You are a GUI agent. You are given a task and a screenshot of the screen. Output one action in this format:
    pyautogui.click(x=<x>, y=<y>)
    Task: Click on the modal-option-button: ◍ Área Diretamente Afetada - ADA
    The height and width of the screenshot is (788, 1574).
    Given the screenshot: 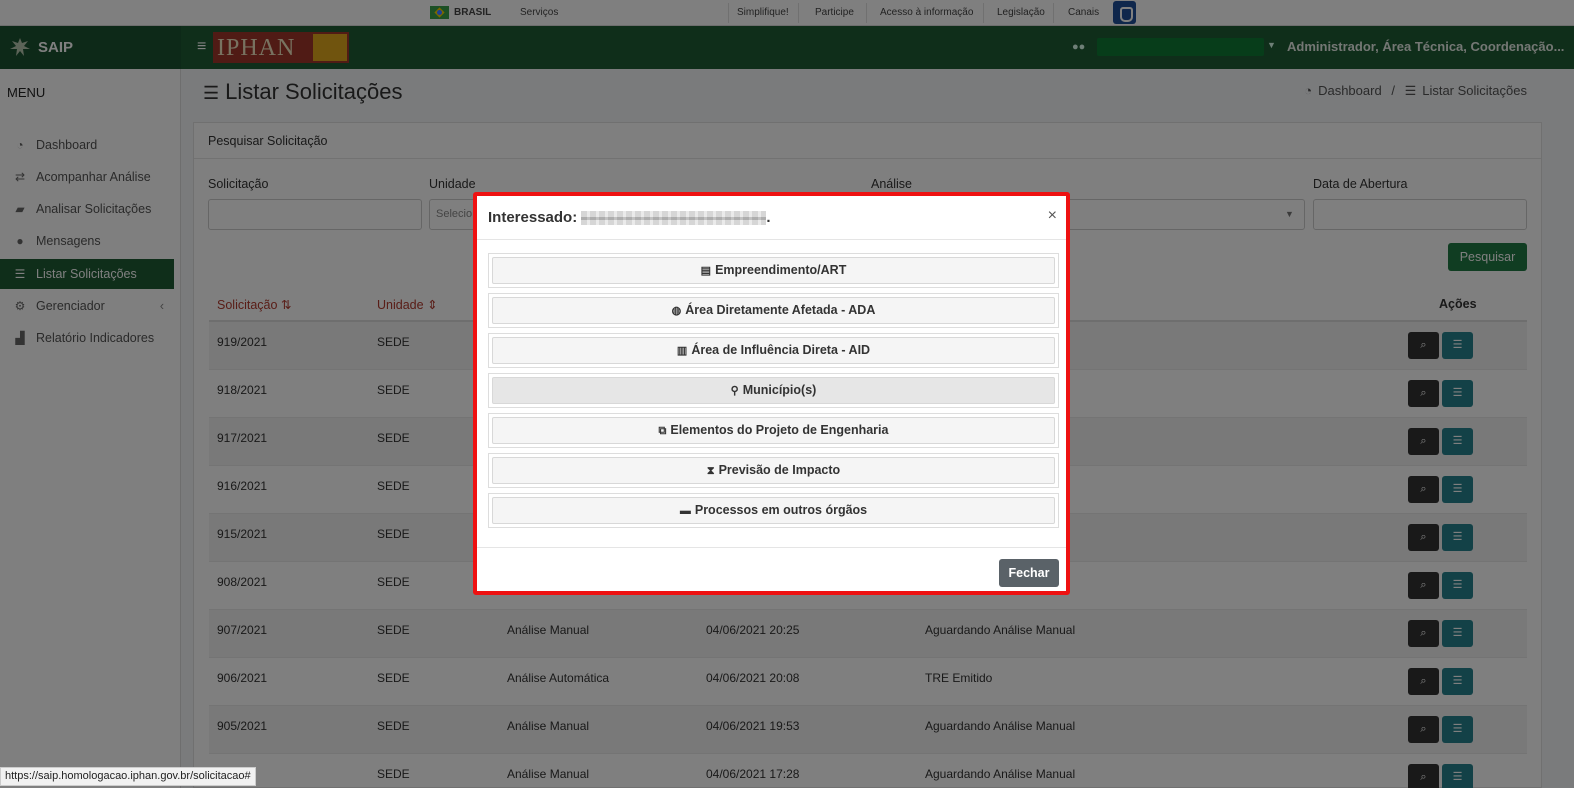 What is the action you would take?
    pyautogui.click(x=773, y=310)
    